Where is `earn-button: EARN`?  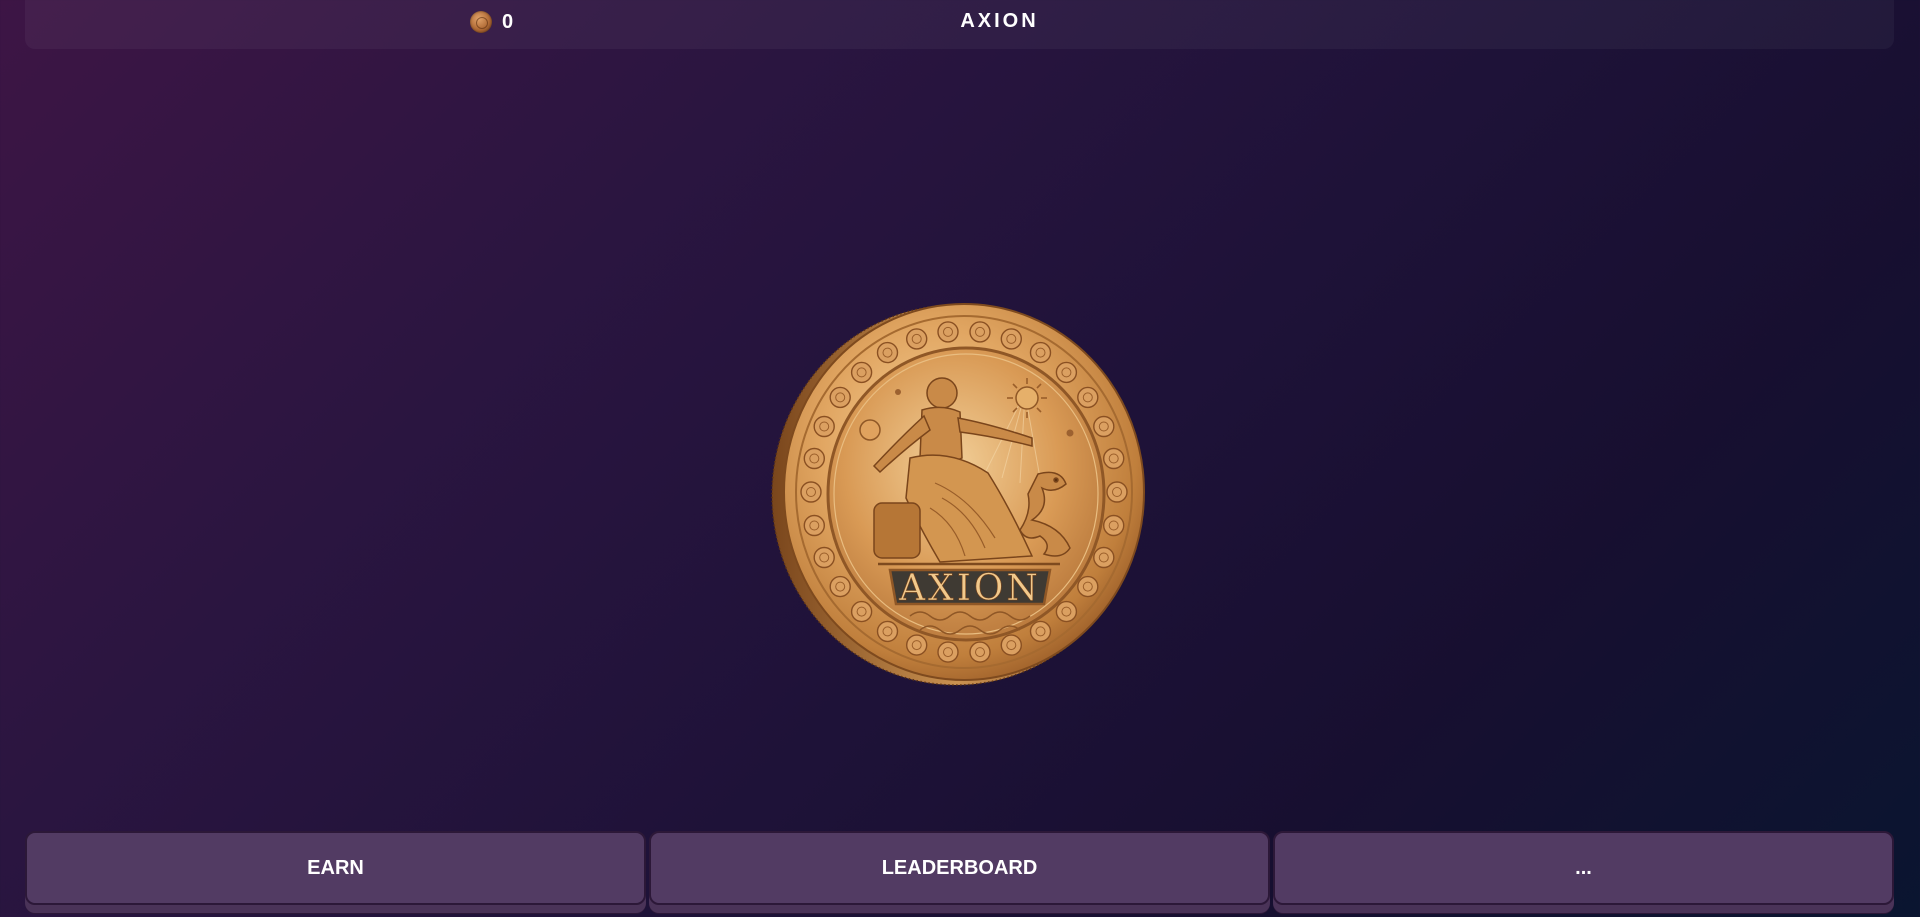
earn-button: EARN is located at coordinates (335, 868).